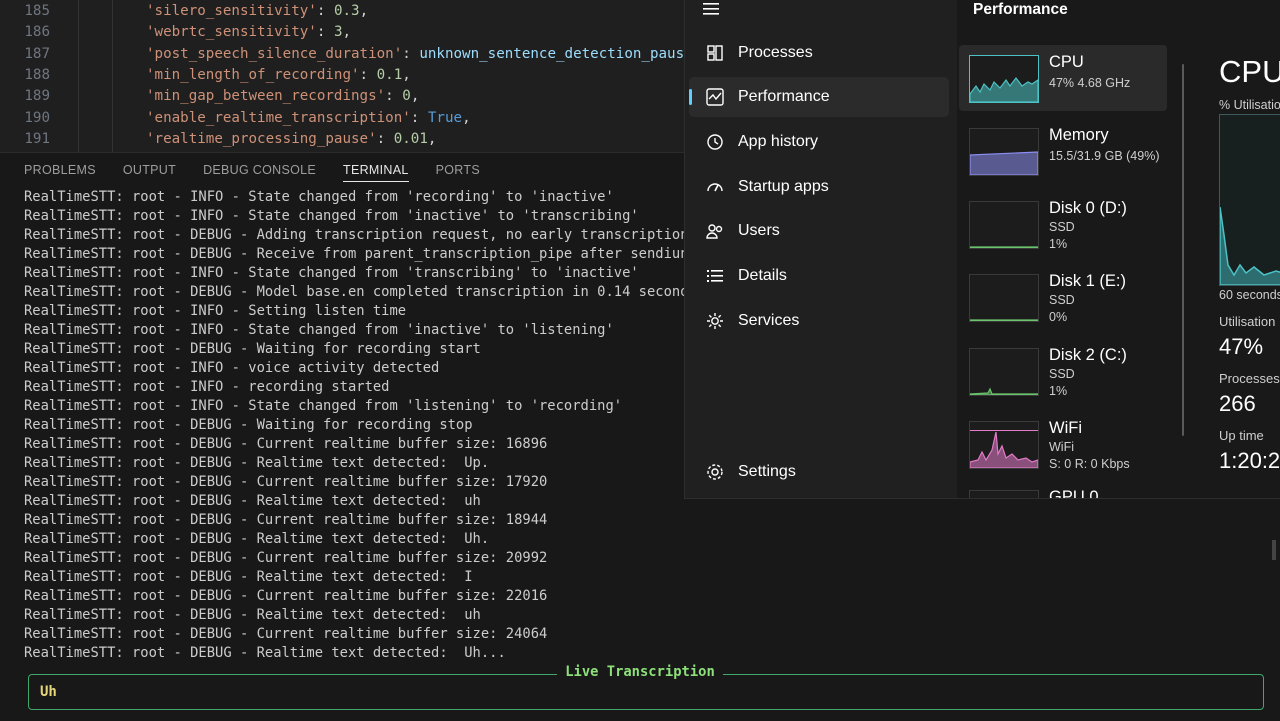  I want to click on resource-name: CPU, so click(1066, 62).